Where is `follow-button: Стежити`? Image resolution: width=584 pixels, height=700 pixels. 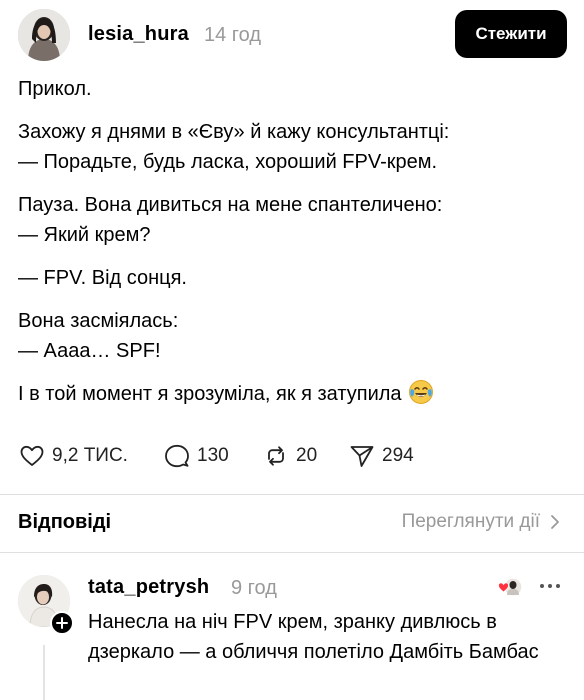 follow-button: Стежити is located at coordinates (511, 34).